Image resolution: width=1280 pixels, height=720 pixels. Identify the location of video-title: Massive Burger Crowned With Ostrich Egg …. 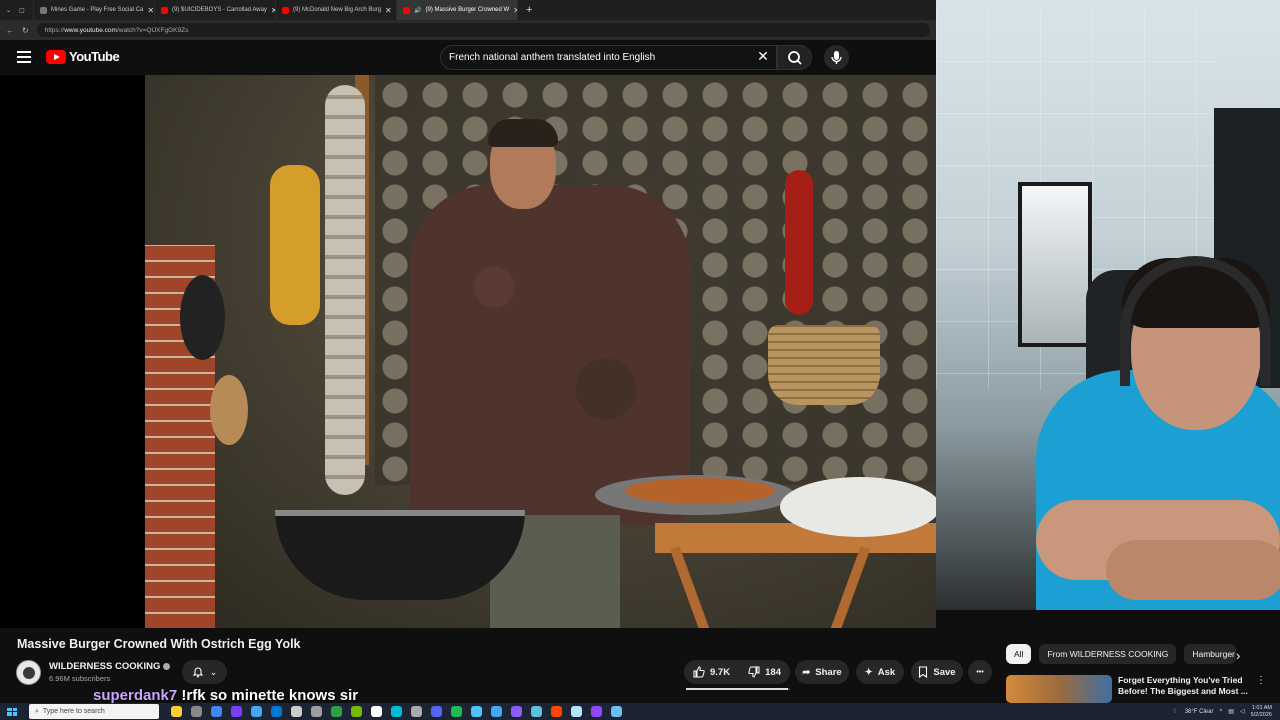
(159, 644).